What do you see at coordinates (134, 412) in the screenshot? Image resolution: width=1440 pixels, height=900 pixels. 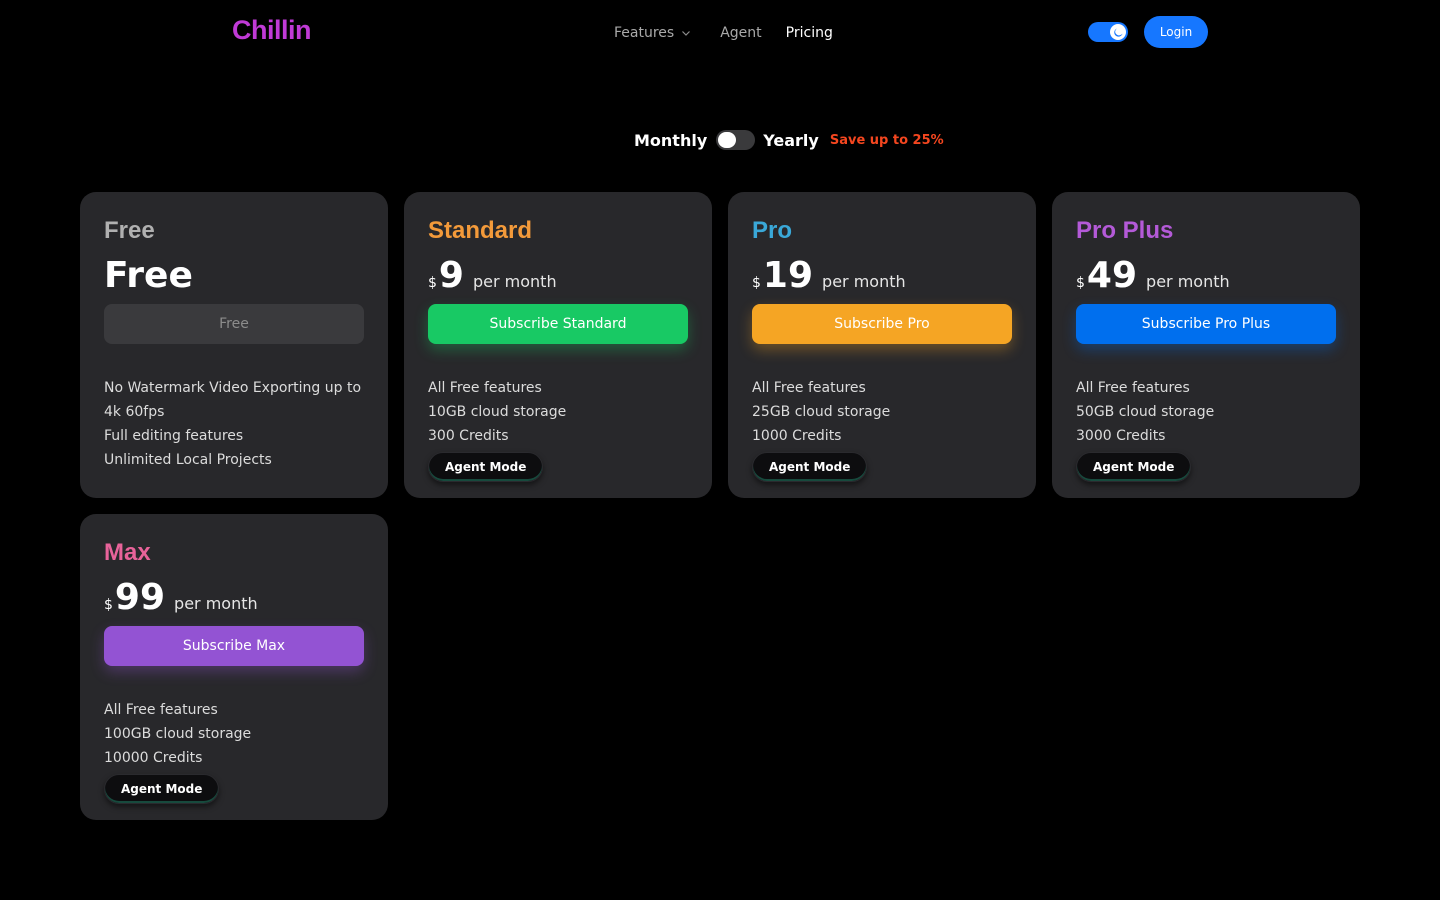 I see `feature-item: 4k 60fps` at bounding box center [134, 412].